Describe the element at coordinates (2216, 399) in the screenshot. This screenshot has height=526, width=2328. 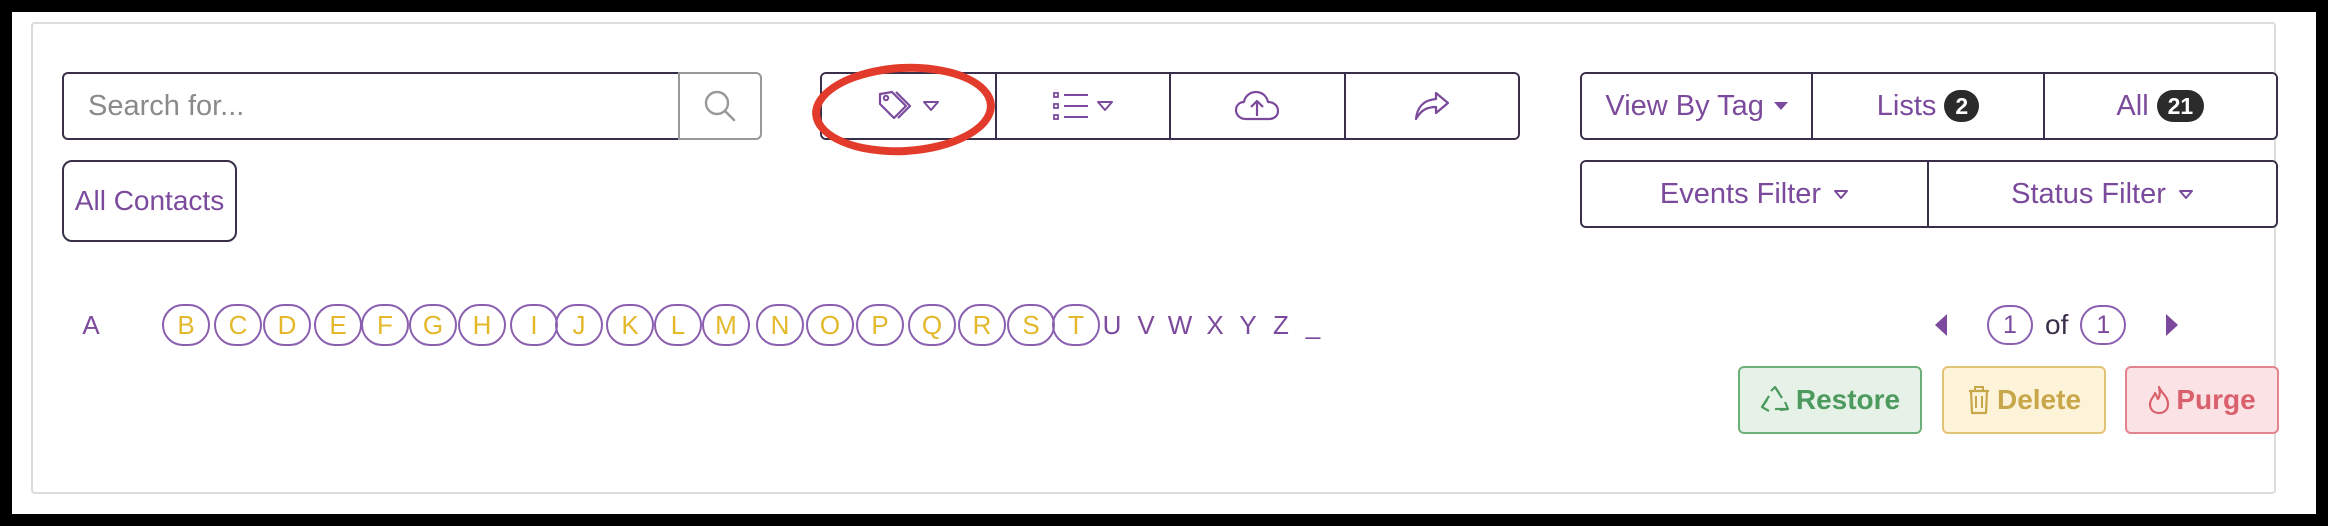
I see `purge-label: Purge` at that location.